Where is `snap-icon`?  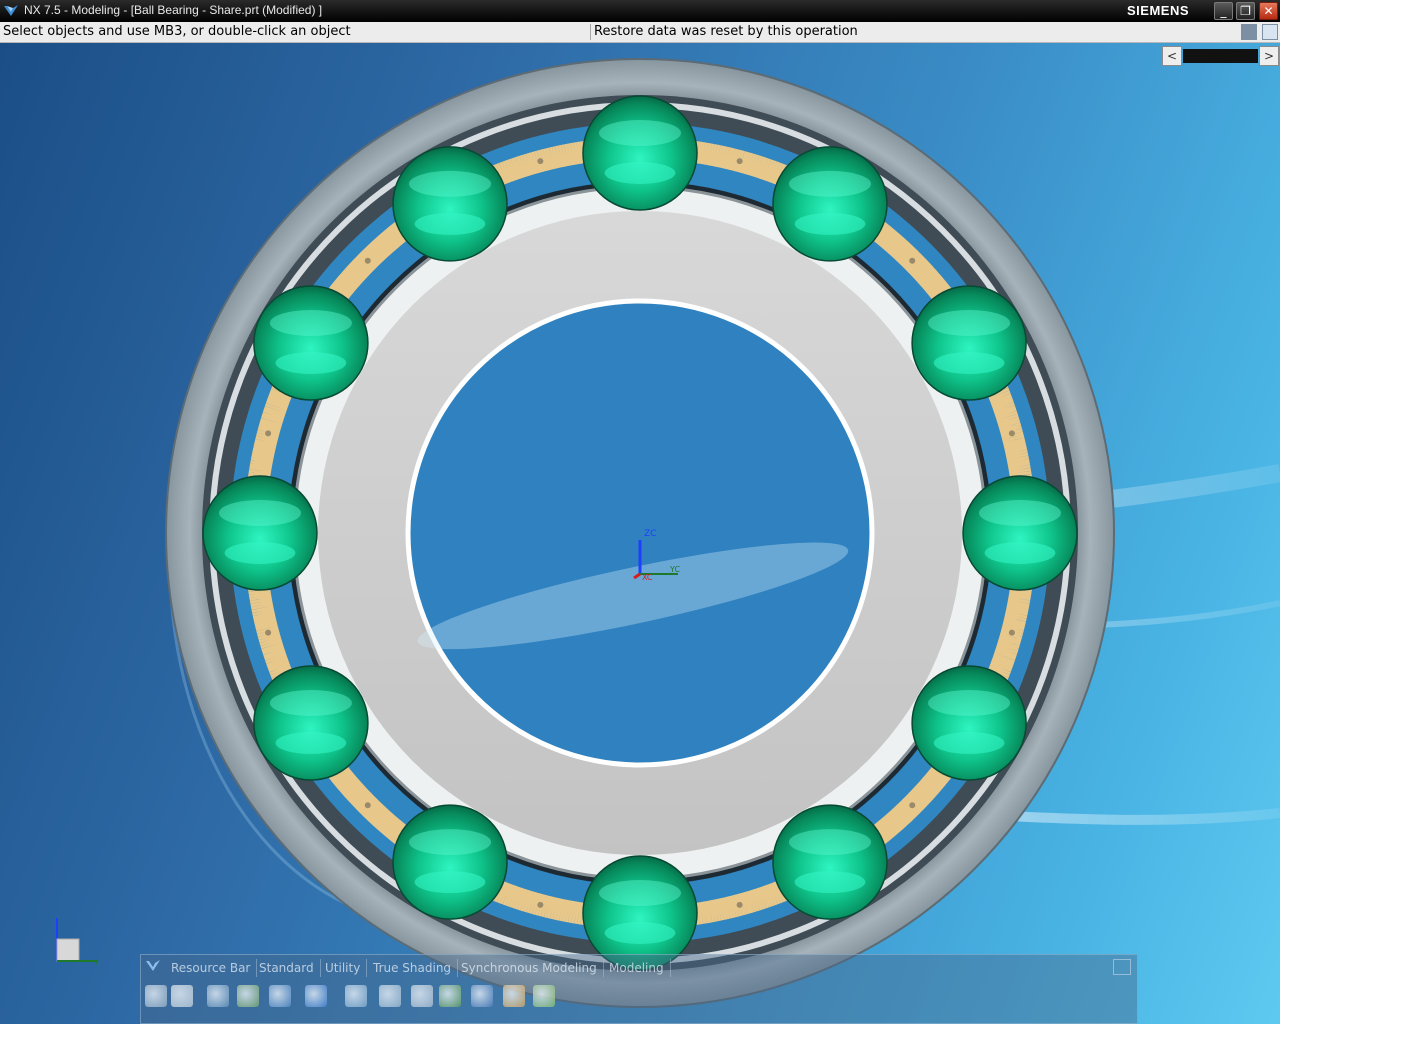 snap-icon is located at coordinates (218, 996).